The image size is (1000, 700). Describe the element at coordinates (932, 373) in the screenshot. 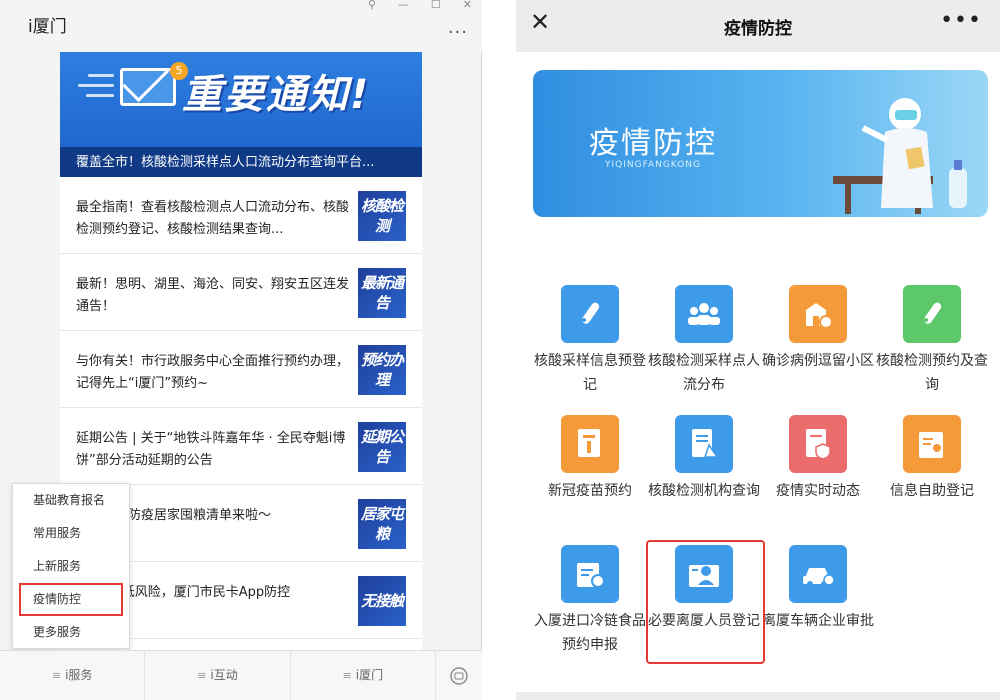

I see `service-label: 核酸检测预约及查询` at that location.